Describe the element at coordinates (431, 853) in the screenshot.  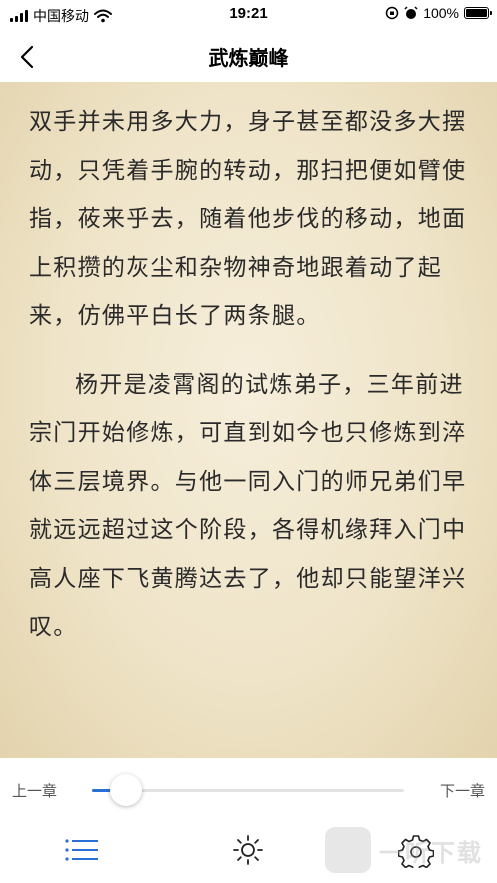
I see `watermark-text: 一听下载` at that location.